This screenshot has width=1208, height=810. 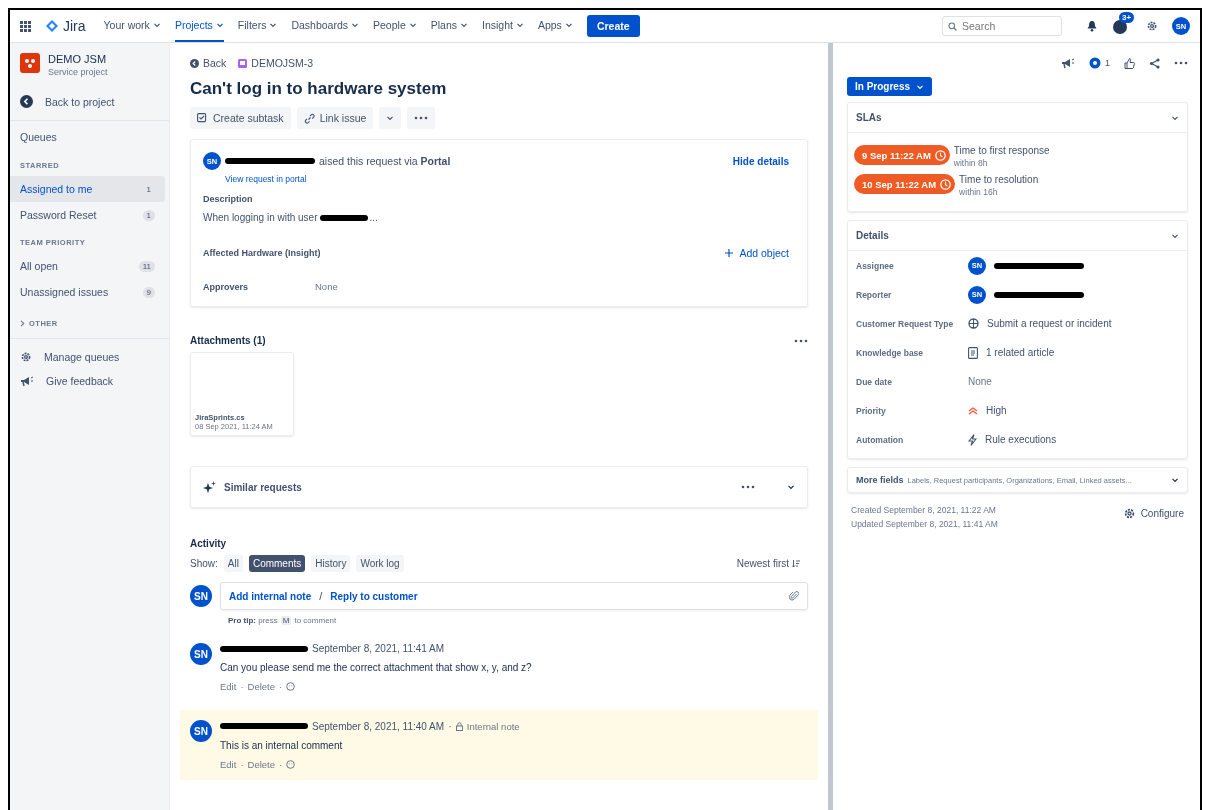 What do you see at coordinates (89, 357) in the screenshot?
I see `sidebar-link: Manage queues` at bounding box center [89, 357].